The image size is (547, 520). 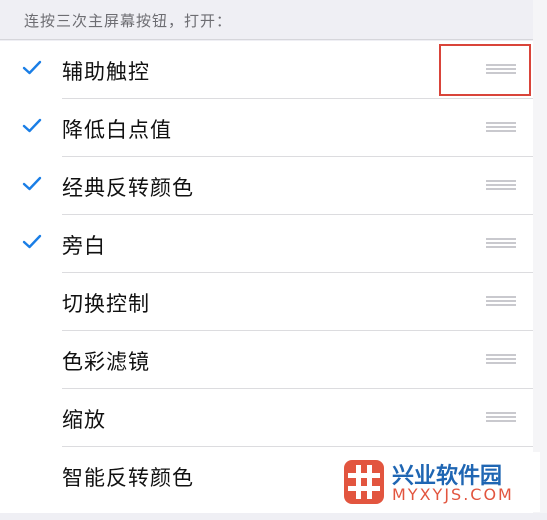 I want to click on highlight-annotation-box, so click(x=485, y=70).